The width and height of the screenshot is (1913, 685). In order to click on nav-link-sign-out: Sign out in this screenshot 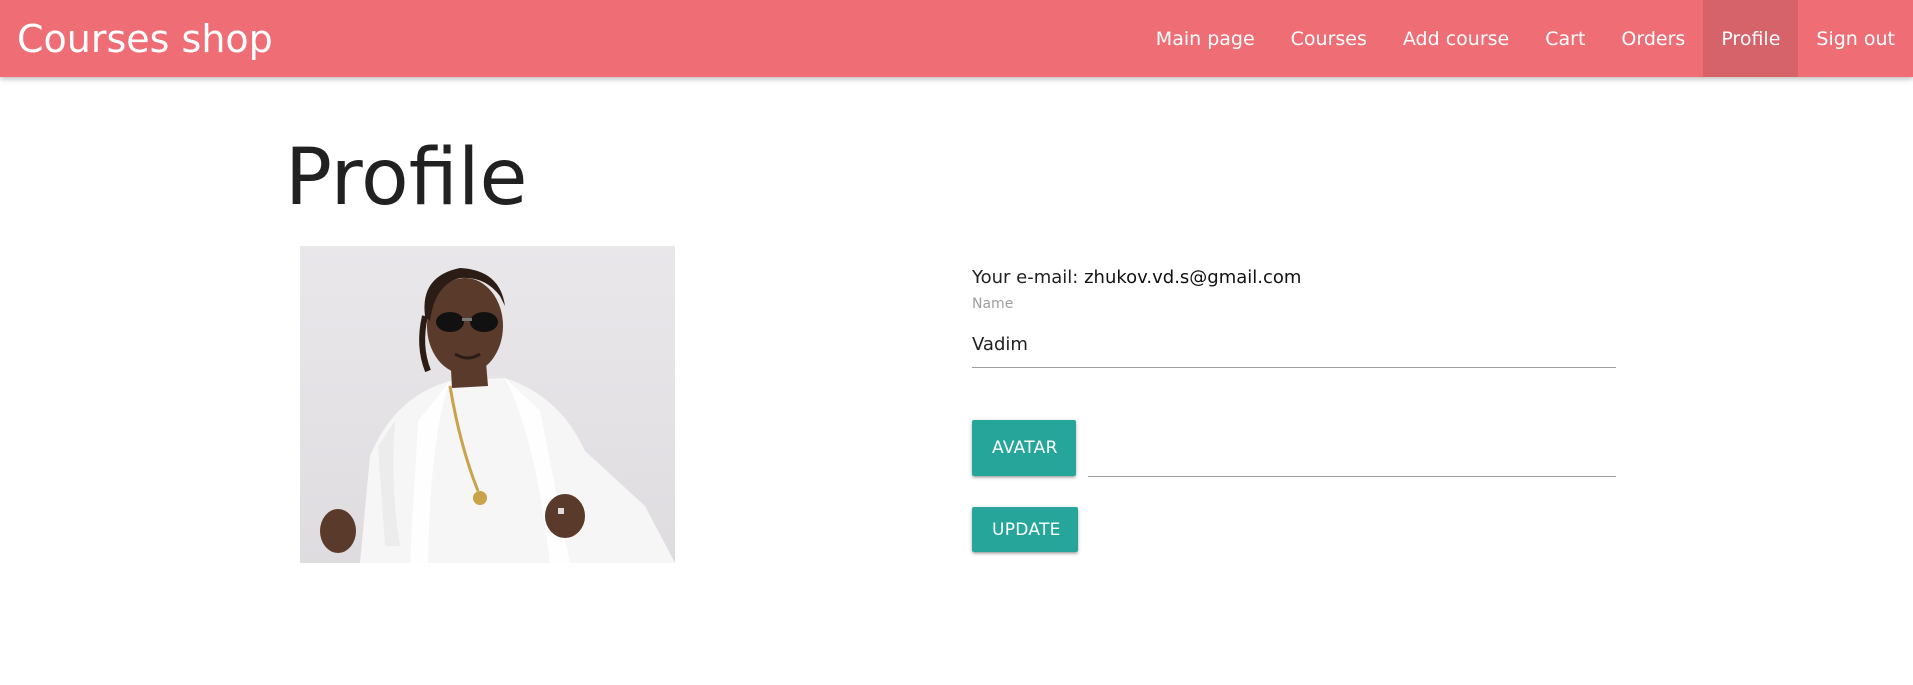, I will do `click(1855, 38)`.